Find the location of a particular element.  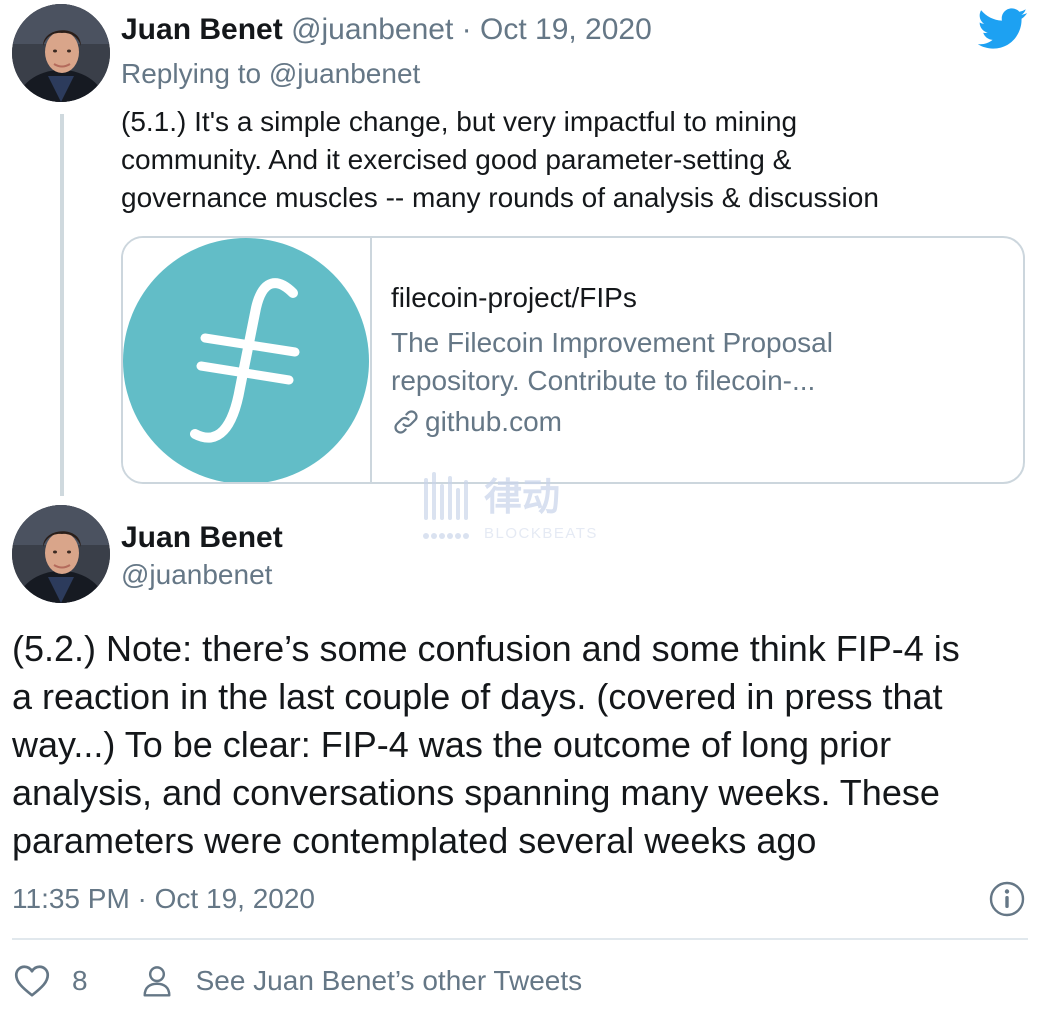

twitter-bird-icon is located at coordinates (1003, 29).